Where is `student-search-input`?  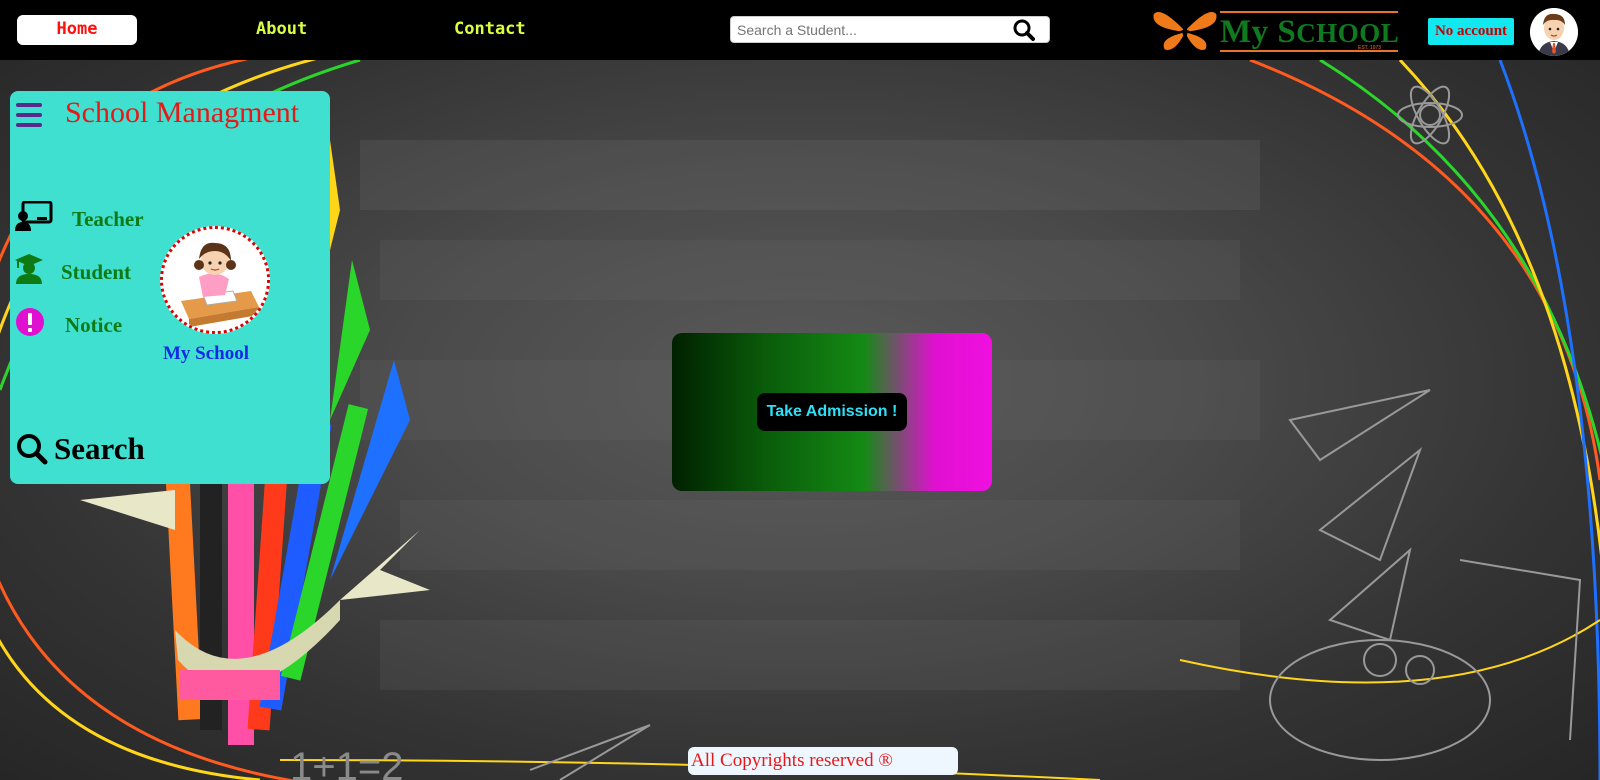
student-search-input is located at coordinates (867, 29).